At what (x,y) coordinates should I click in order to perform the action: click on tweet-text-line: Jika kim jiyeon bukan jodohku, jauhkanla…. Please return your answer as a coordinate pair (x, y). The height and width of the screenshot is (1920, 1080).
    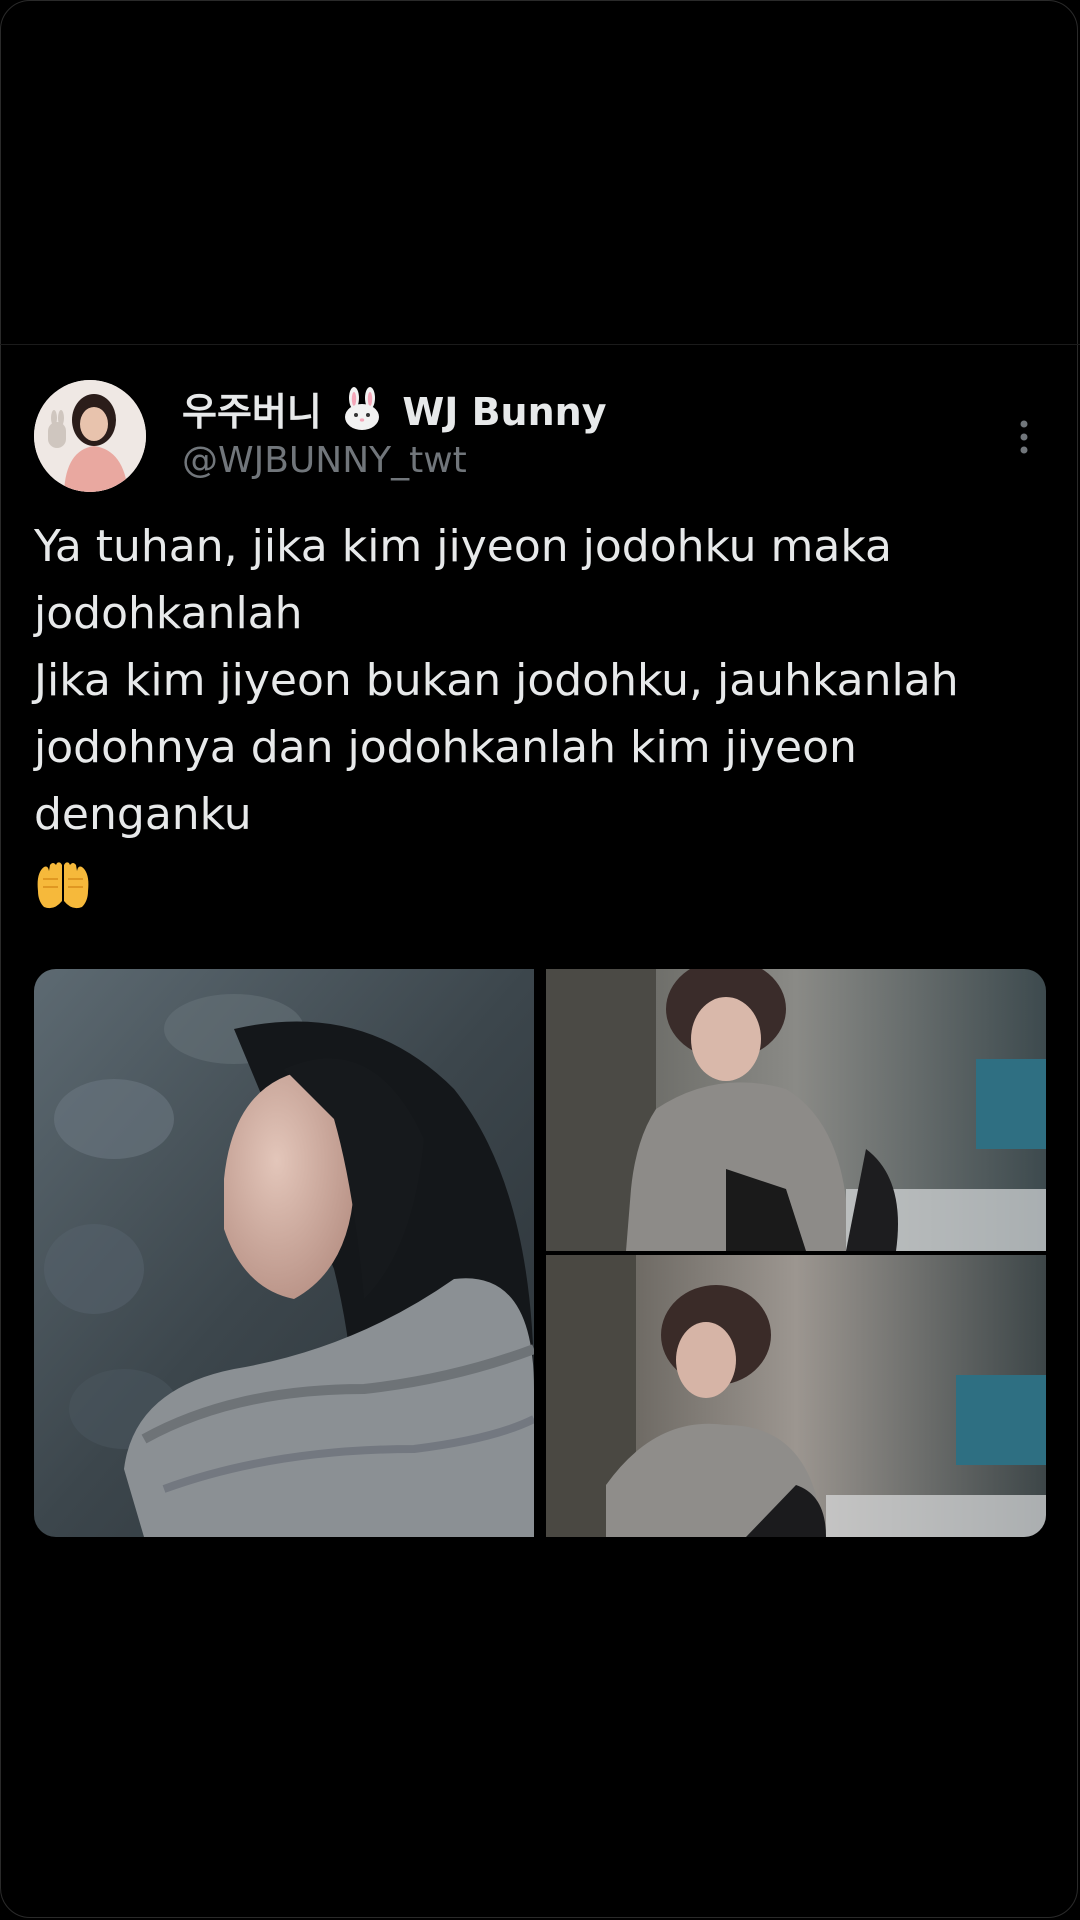
    Looking at the image, I should click on (496, 680).